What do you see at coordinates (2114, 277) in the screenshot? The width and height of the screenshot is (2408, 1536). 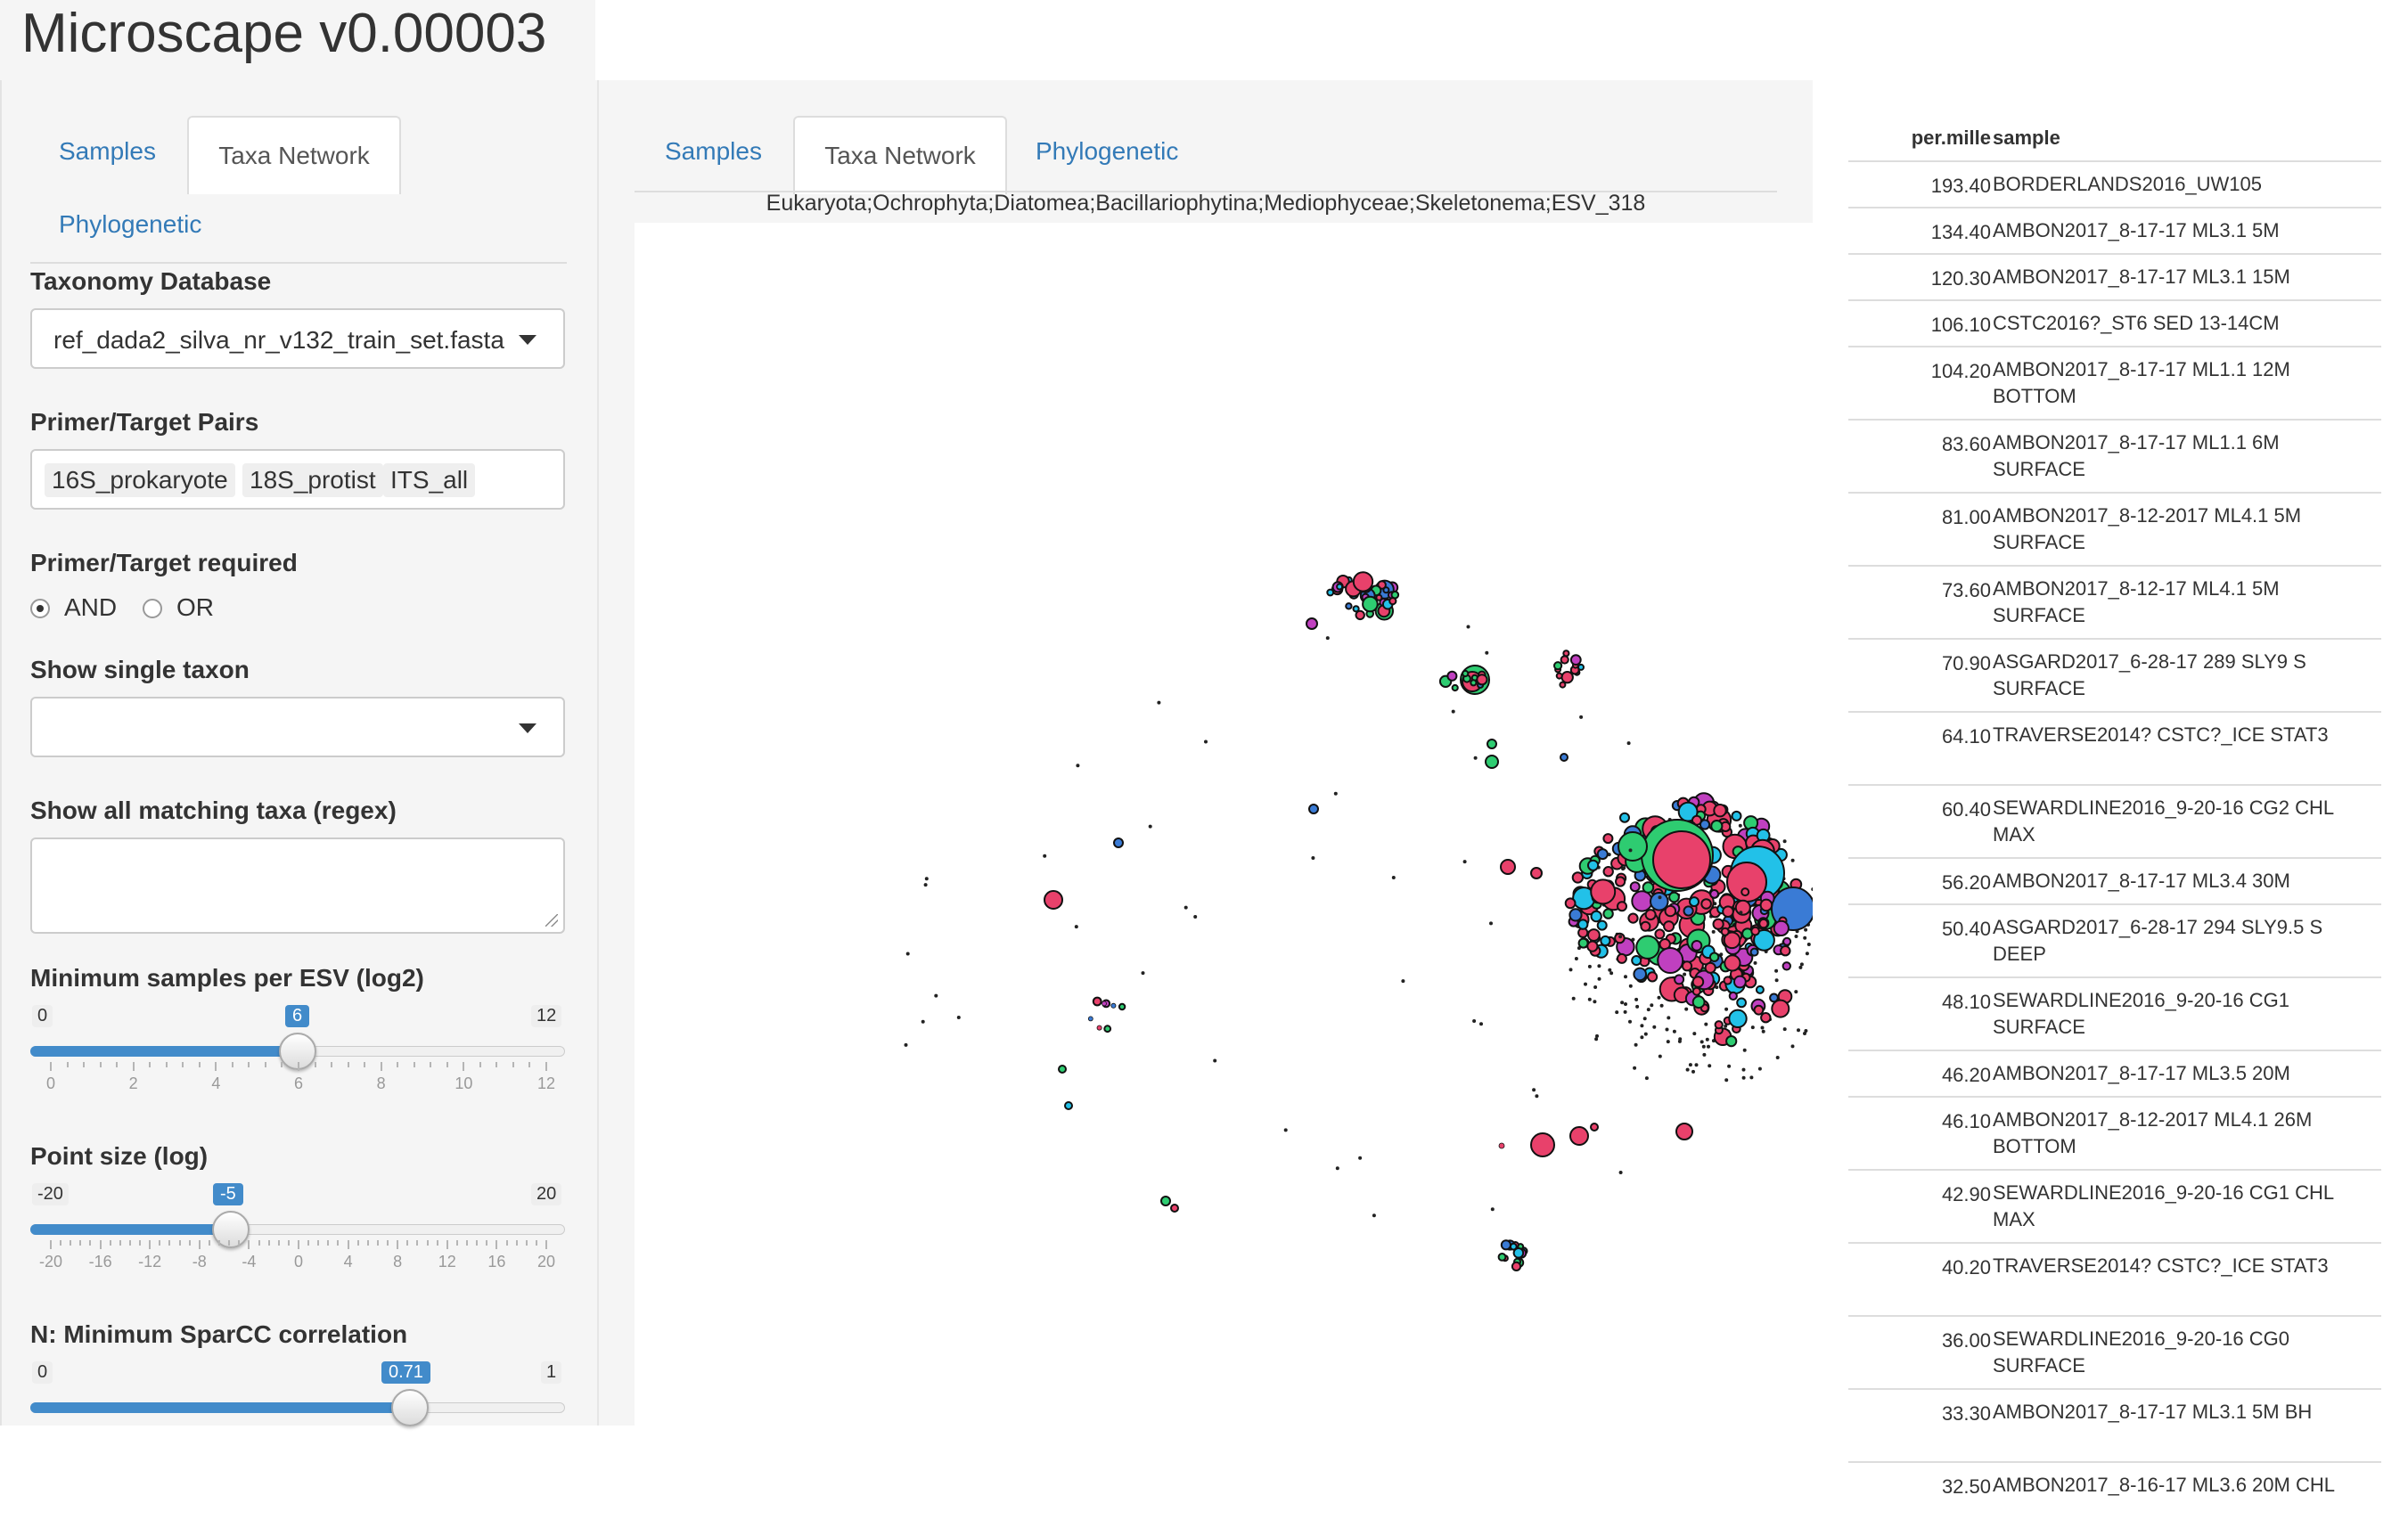 I see `table-row: 120.30 AMBON2017_8-17-17 ML3.1 15M` at bounding box center [2114, 277].